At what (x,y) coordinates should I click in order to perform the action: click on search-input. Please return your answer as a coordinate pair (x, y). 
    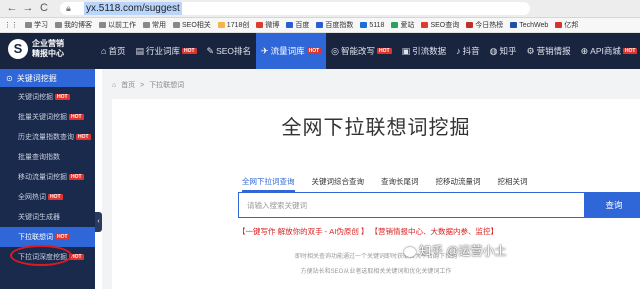
    Looking at the image, I should click on (411, 205).